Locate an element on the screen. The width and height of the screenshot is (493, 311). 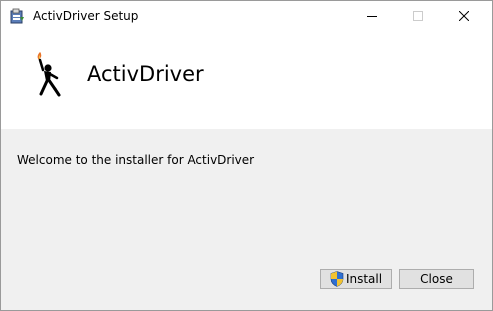
minimize-button is located at coordinates (372, 16).